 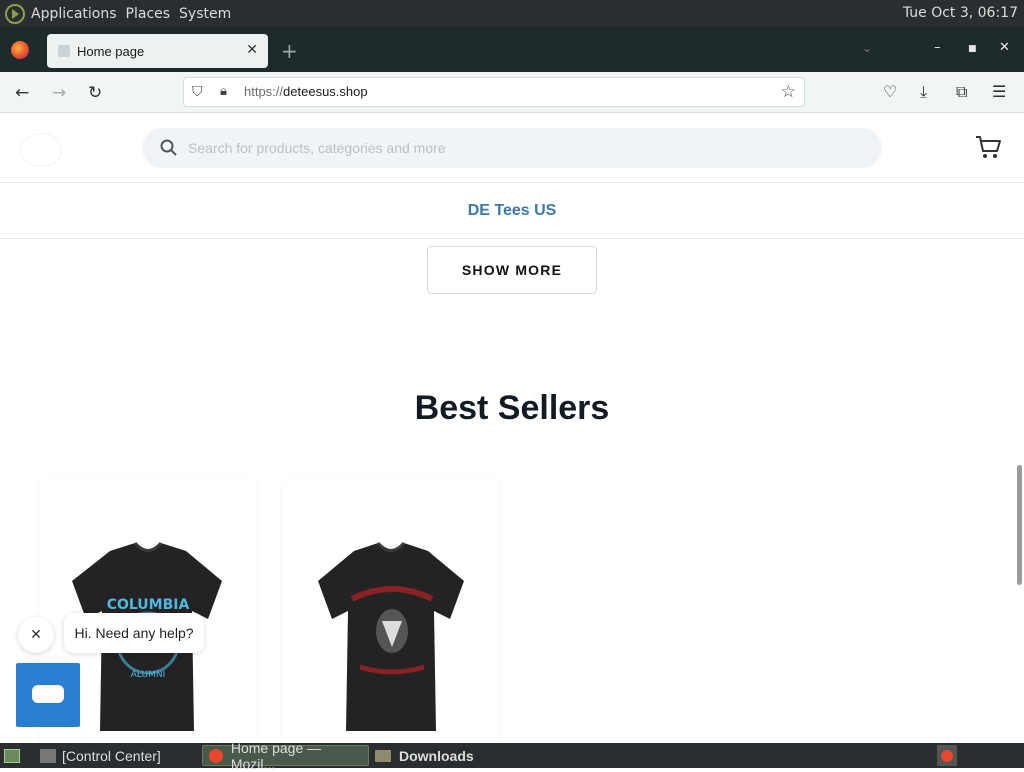 What do you see at coordinates (134, 633) in the screenshot?
I see `chat-greeting: Hi. Need any help?` at bounding box center [134, 633].